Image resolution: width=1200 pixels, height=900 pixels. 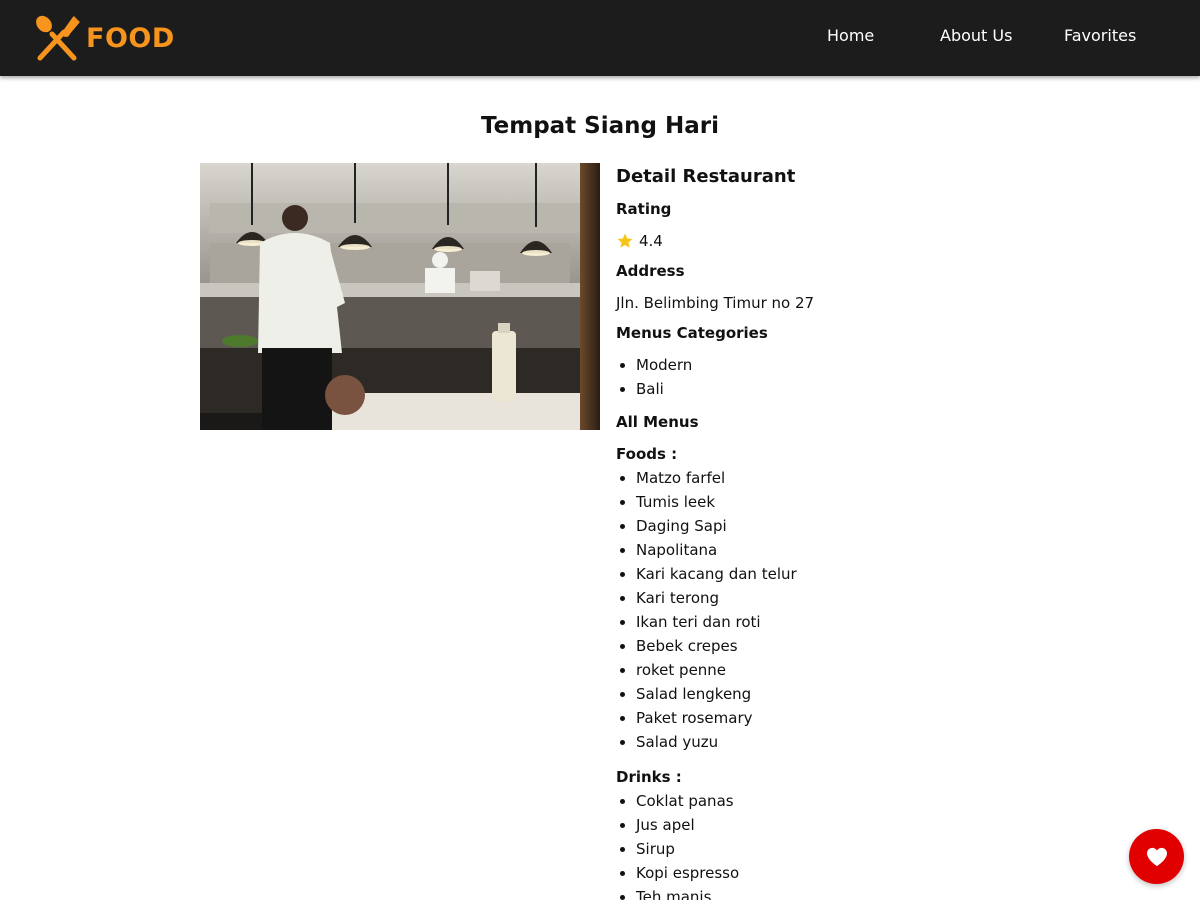 What do you see at coordinates (826, 478) in the screenshot?
I see `list-item: Matzo farfel` at bounding box center [826, 478].